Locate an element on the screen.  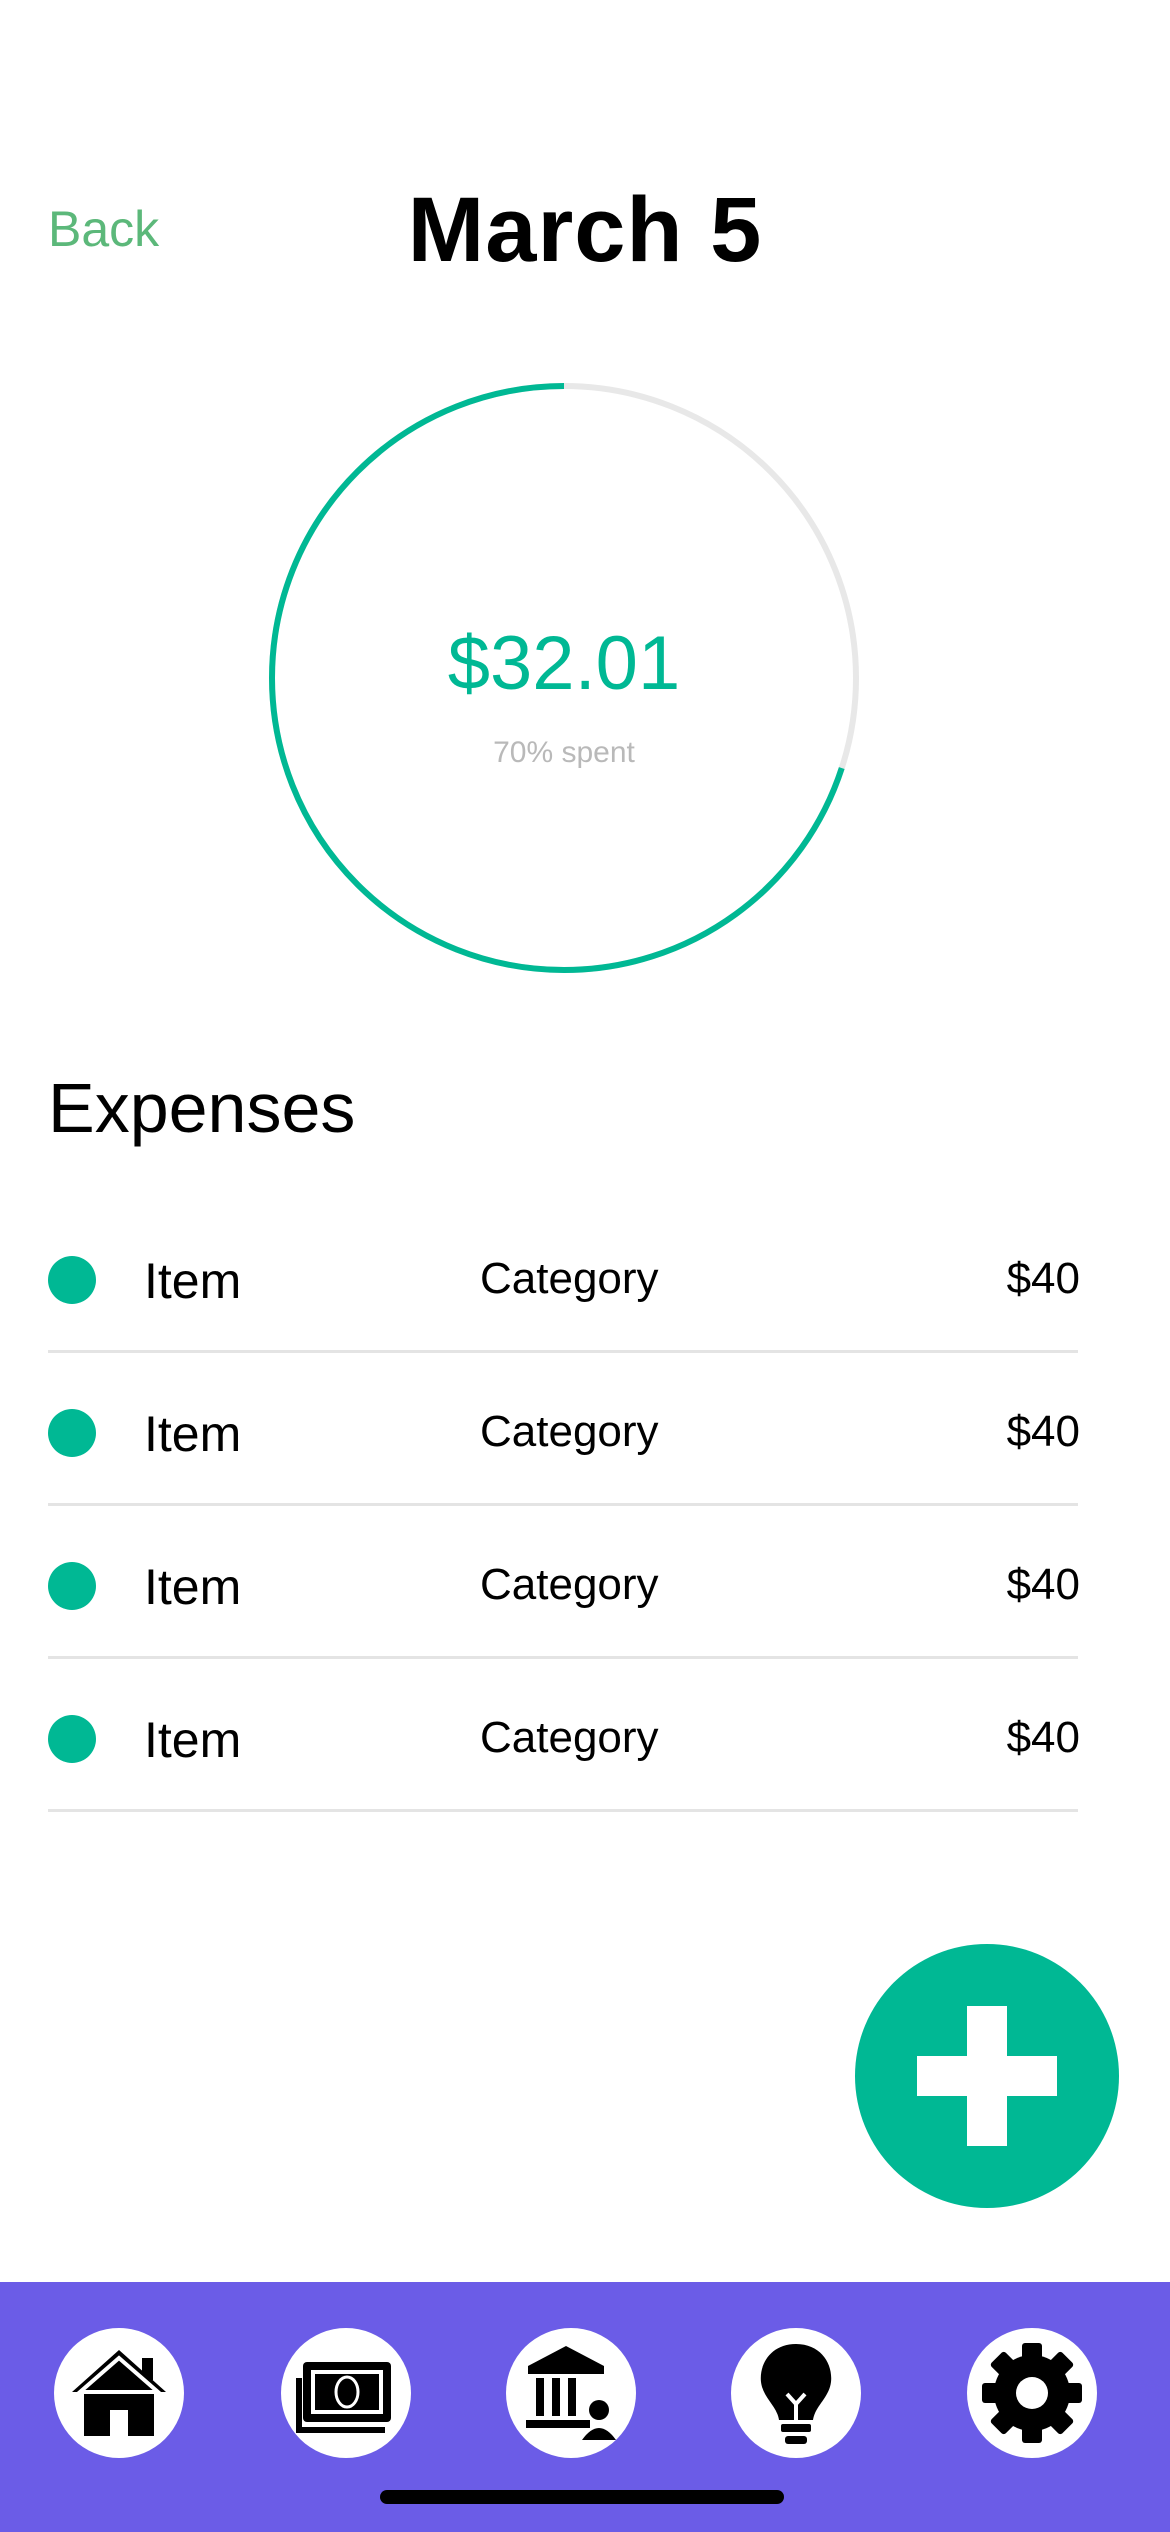
bottom-tab-bar is located at coordinates (585, 2407).